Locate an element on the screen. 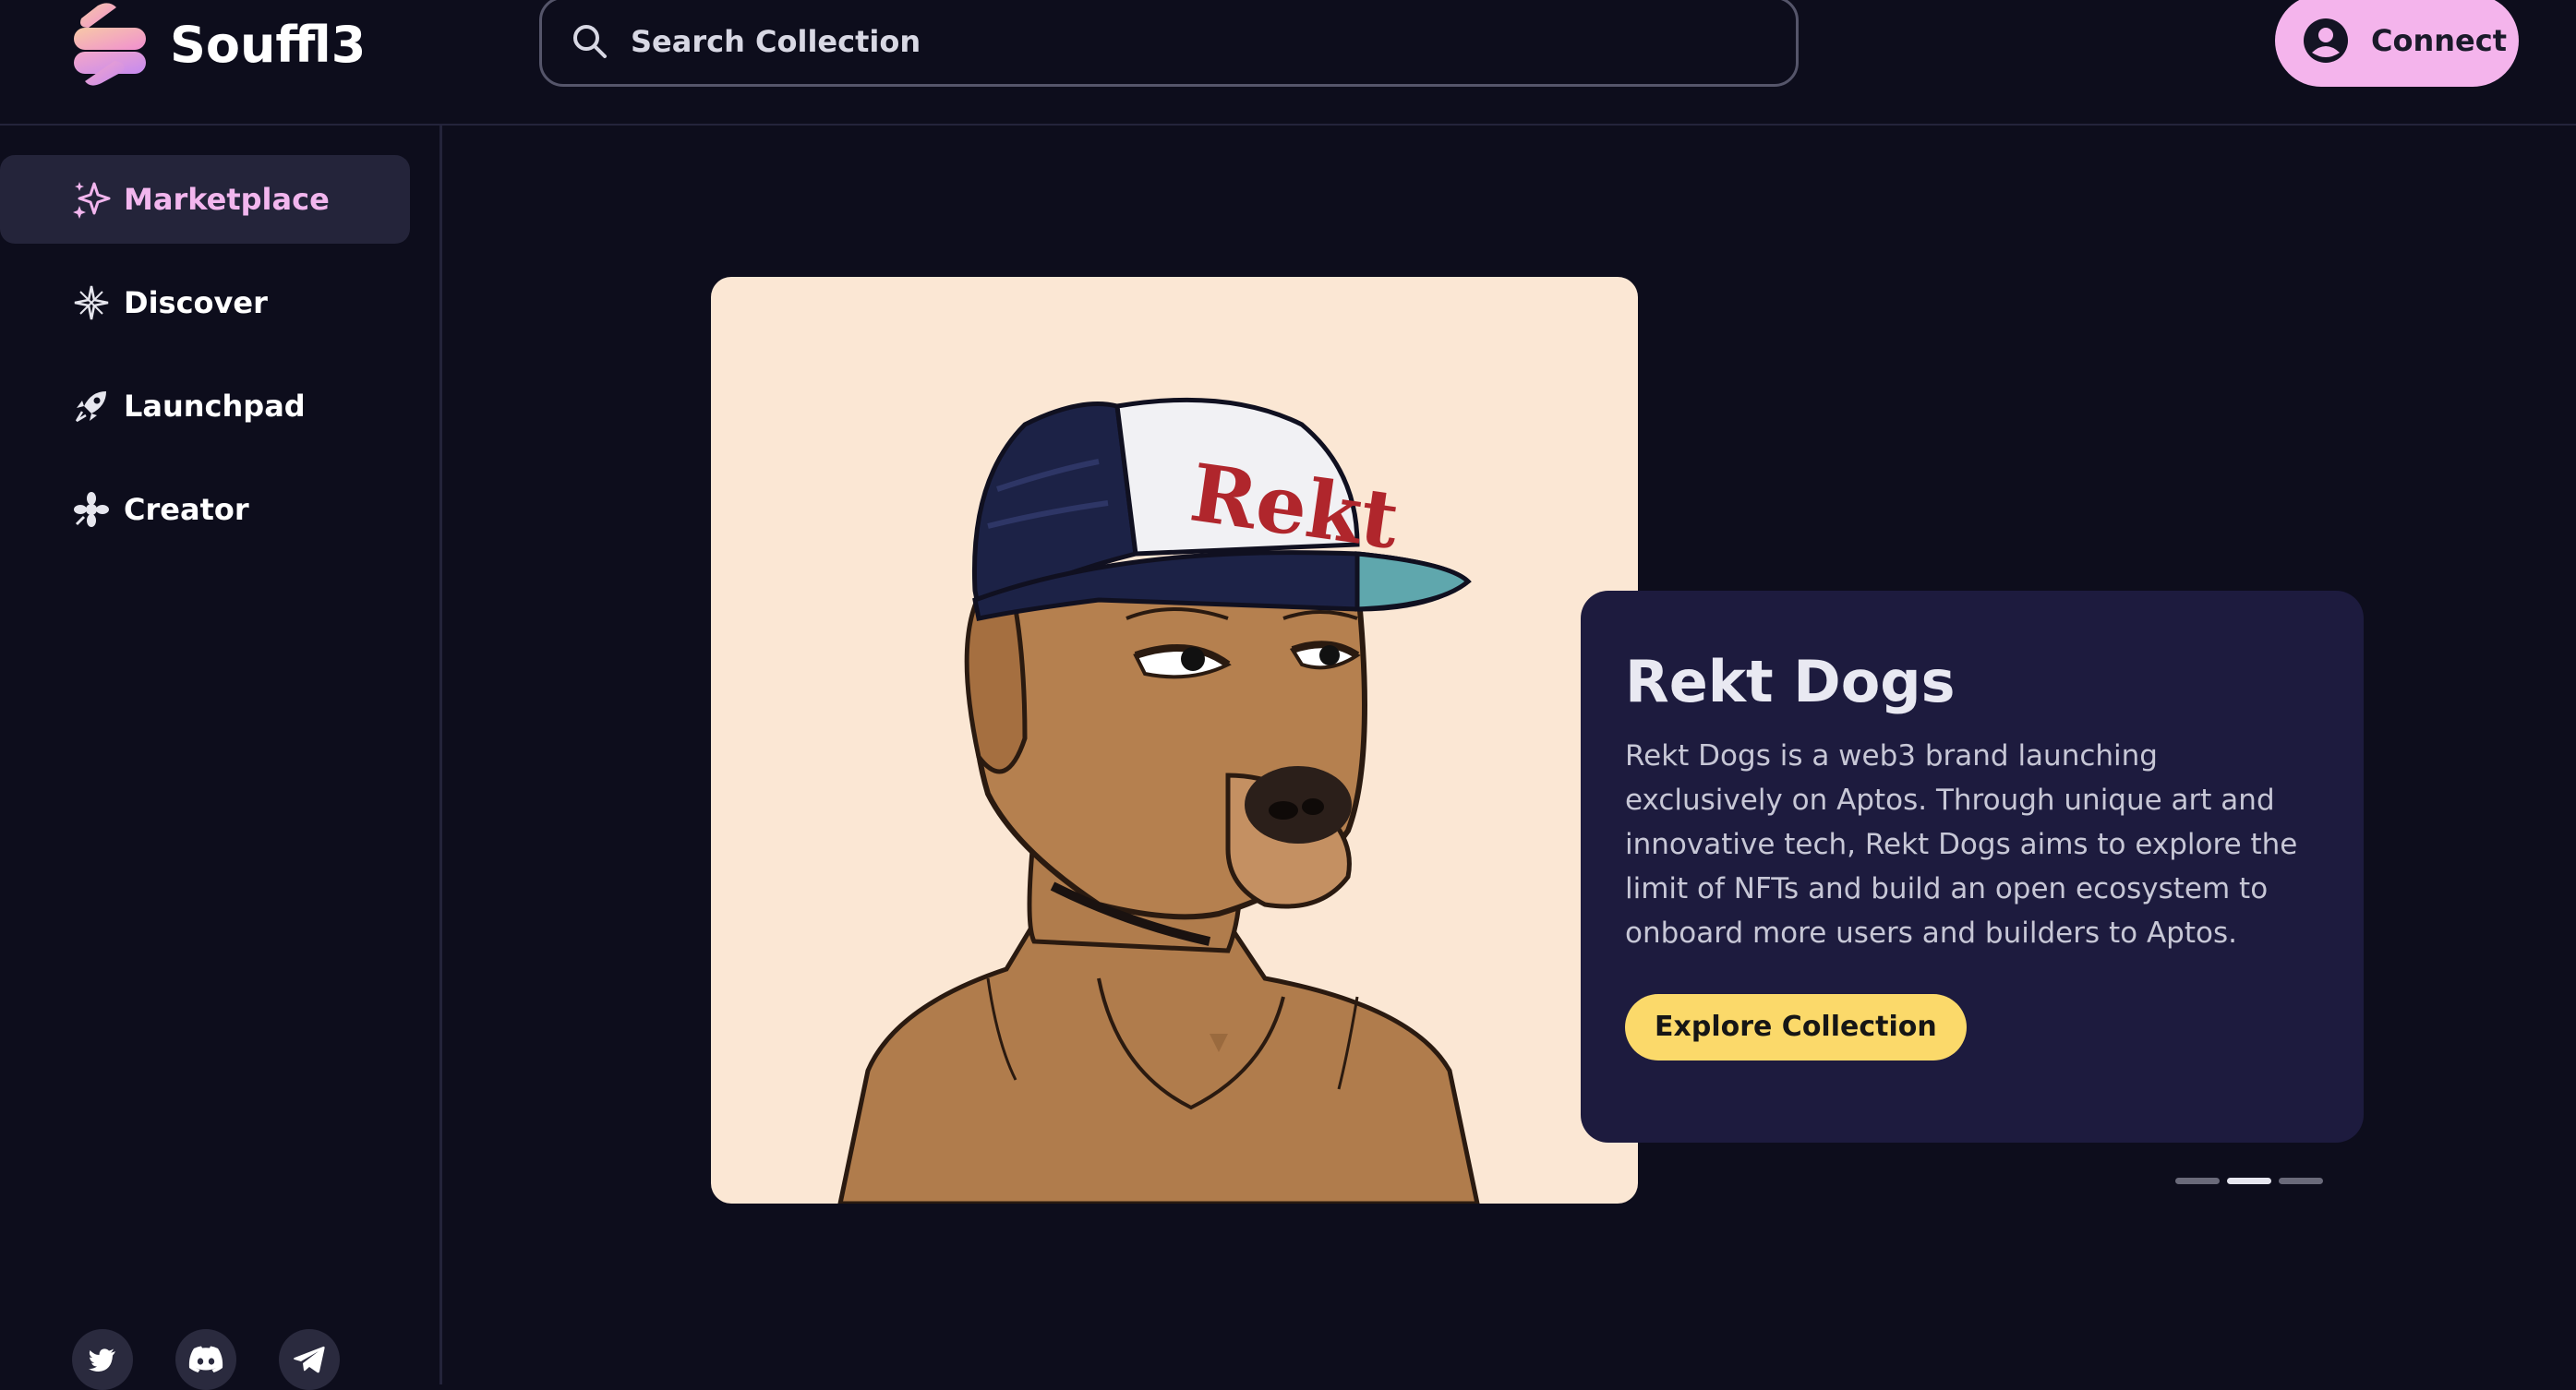 Image resolution: width=2576 pixels, height=1390 pixels. sparkles-icon is located at coordinates (91, 199).